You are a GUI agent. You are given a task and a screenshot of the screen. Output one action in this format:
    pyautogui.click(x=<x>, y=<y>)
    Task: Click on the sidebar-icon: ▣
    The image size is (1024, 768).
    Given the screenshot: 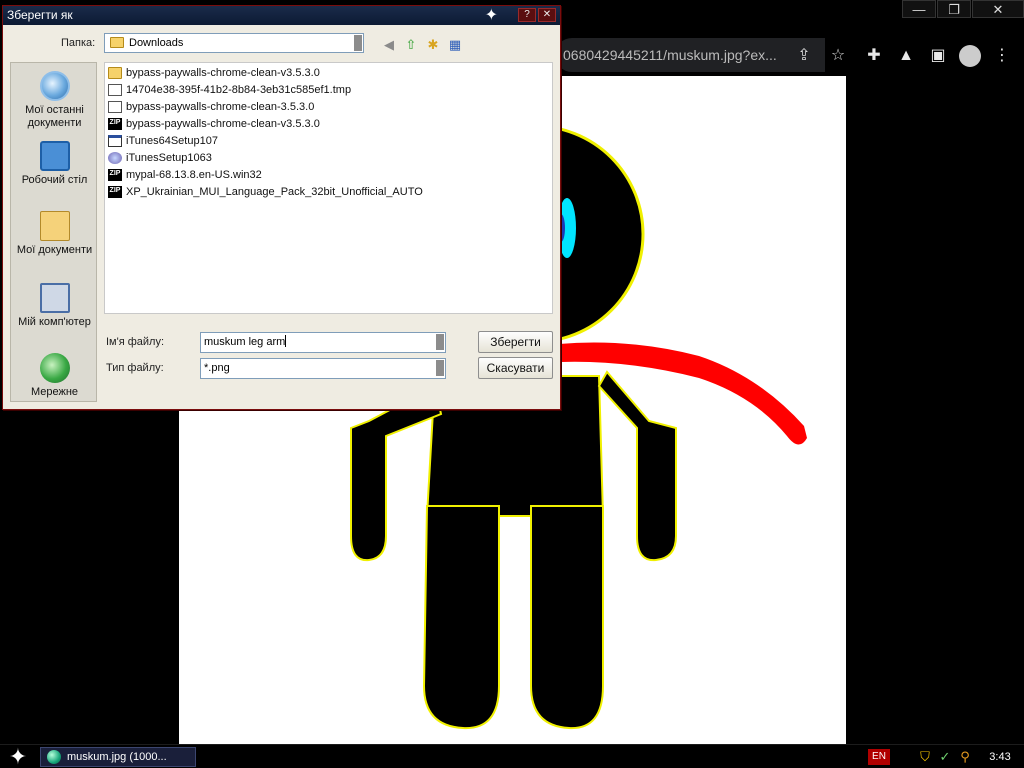 What is the action you would take?
    pyautogui.click(x=938, y=56)
    